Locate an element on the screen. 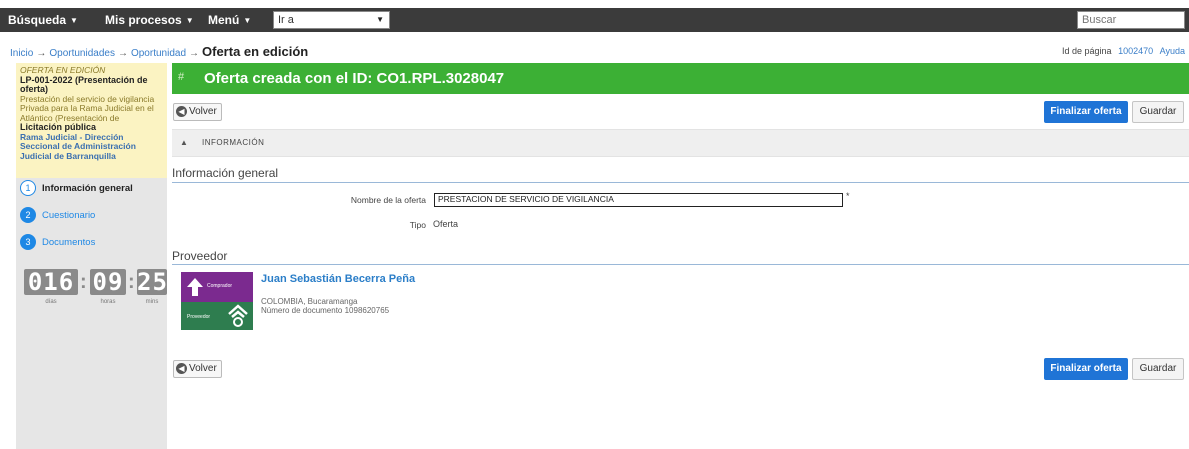 This screenshot has width=1189, height=449. menu-mis-procesos: Mis procesos ▼ is located at coordinates (149, 20).